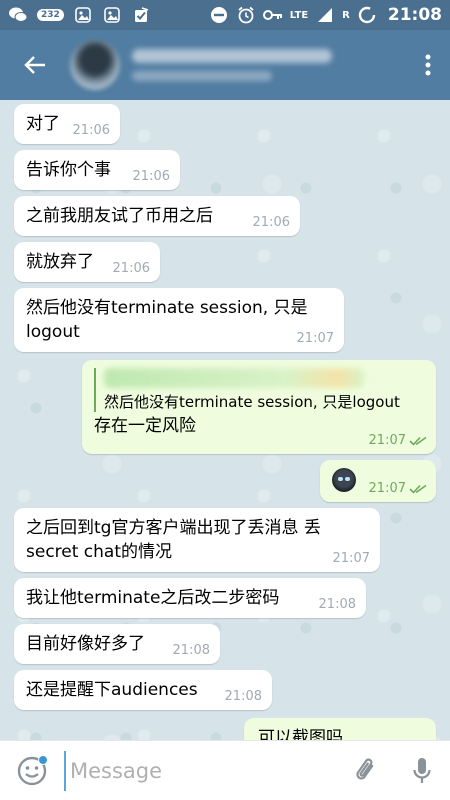 This screenshot has width=450, height=800. Describe the element at coordinates (43, 124) in the screenshot. I see `message-text: 对了` at that location.